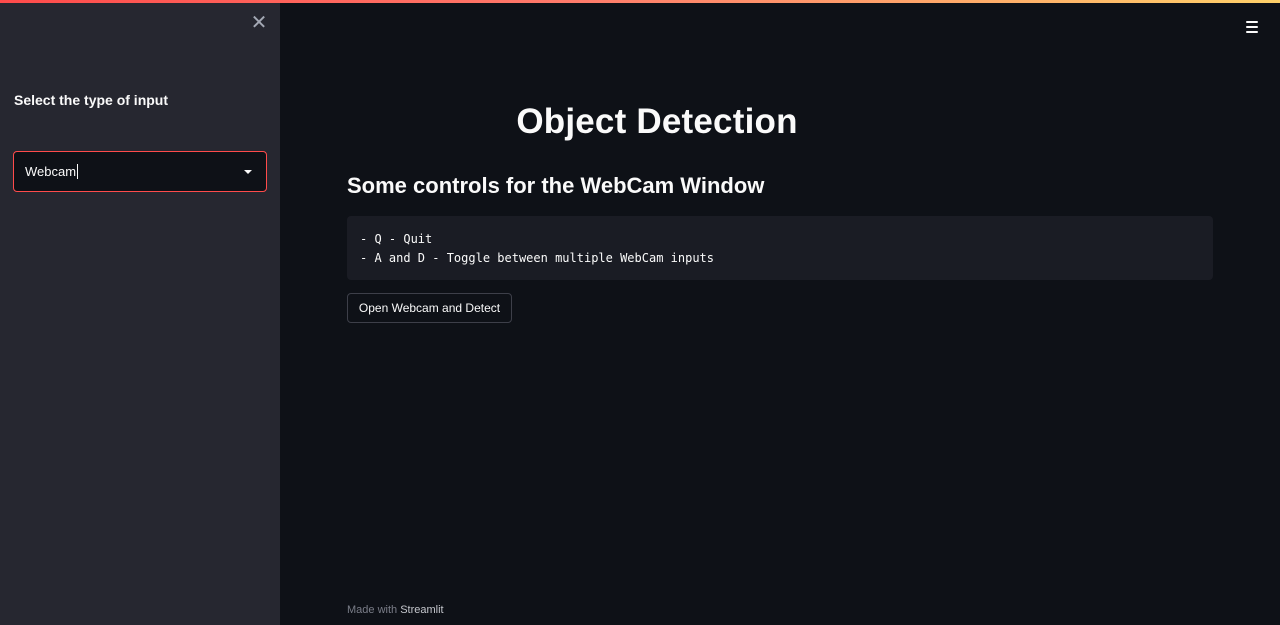  I want to click on select-label: Select the type of input, so click(91, 100).